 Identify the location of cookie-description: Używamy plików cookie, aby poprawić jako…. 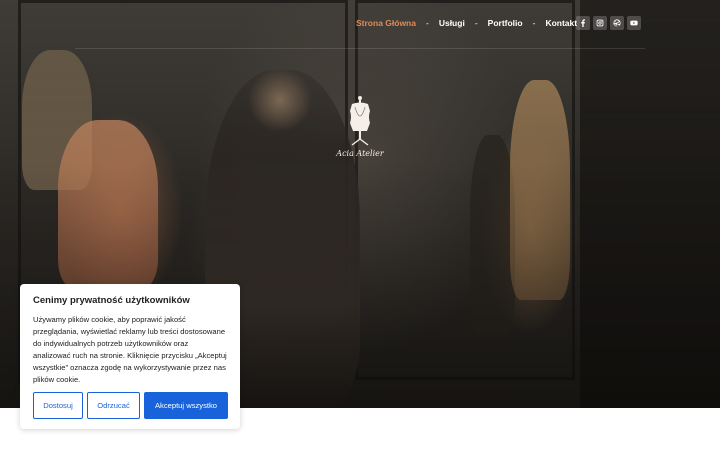
(130, 349).